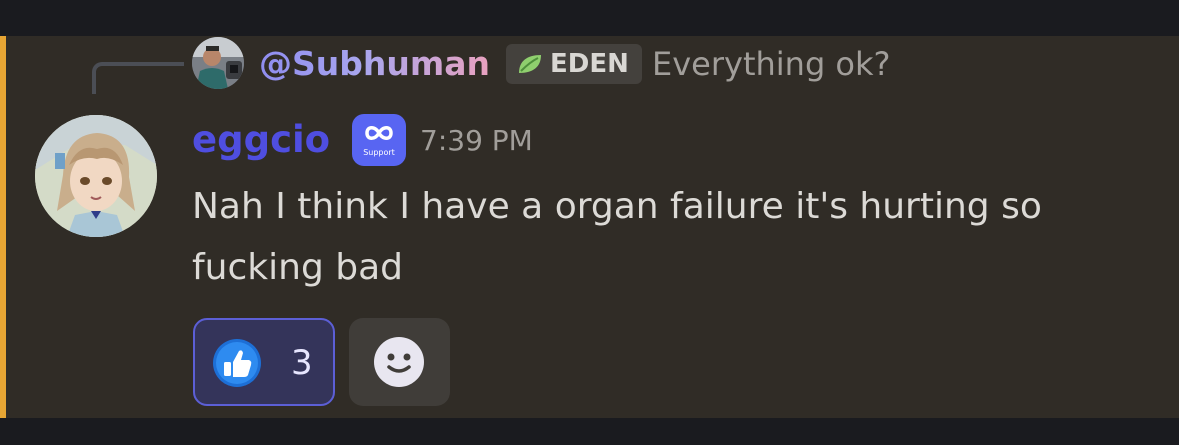  Describe the element at coordinates (771, 64) in the screenshot. I see `reply-preview-text: Everything ok?` at that location.